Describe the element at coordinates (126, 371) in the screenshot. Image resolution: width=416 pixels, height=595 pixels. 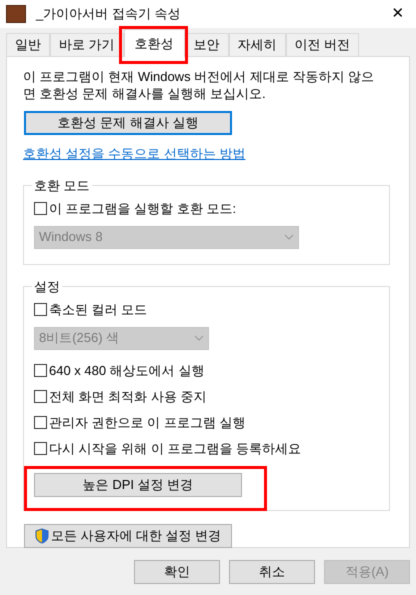
I see `checkbox-label: 640 x 480 해상도에서 실행` at that location.